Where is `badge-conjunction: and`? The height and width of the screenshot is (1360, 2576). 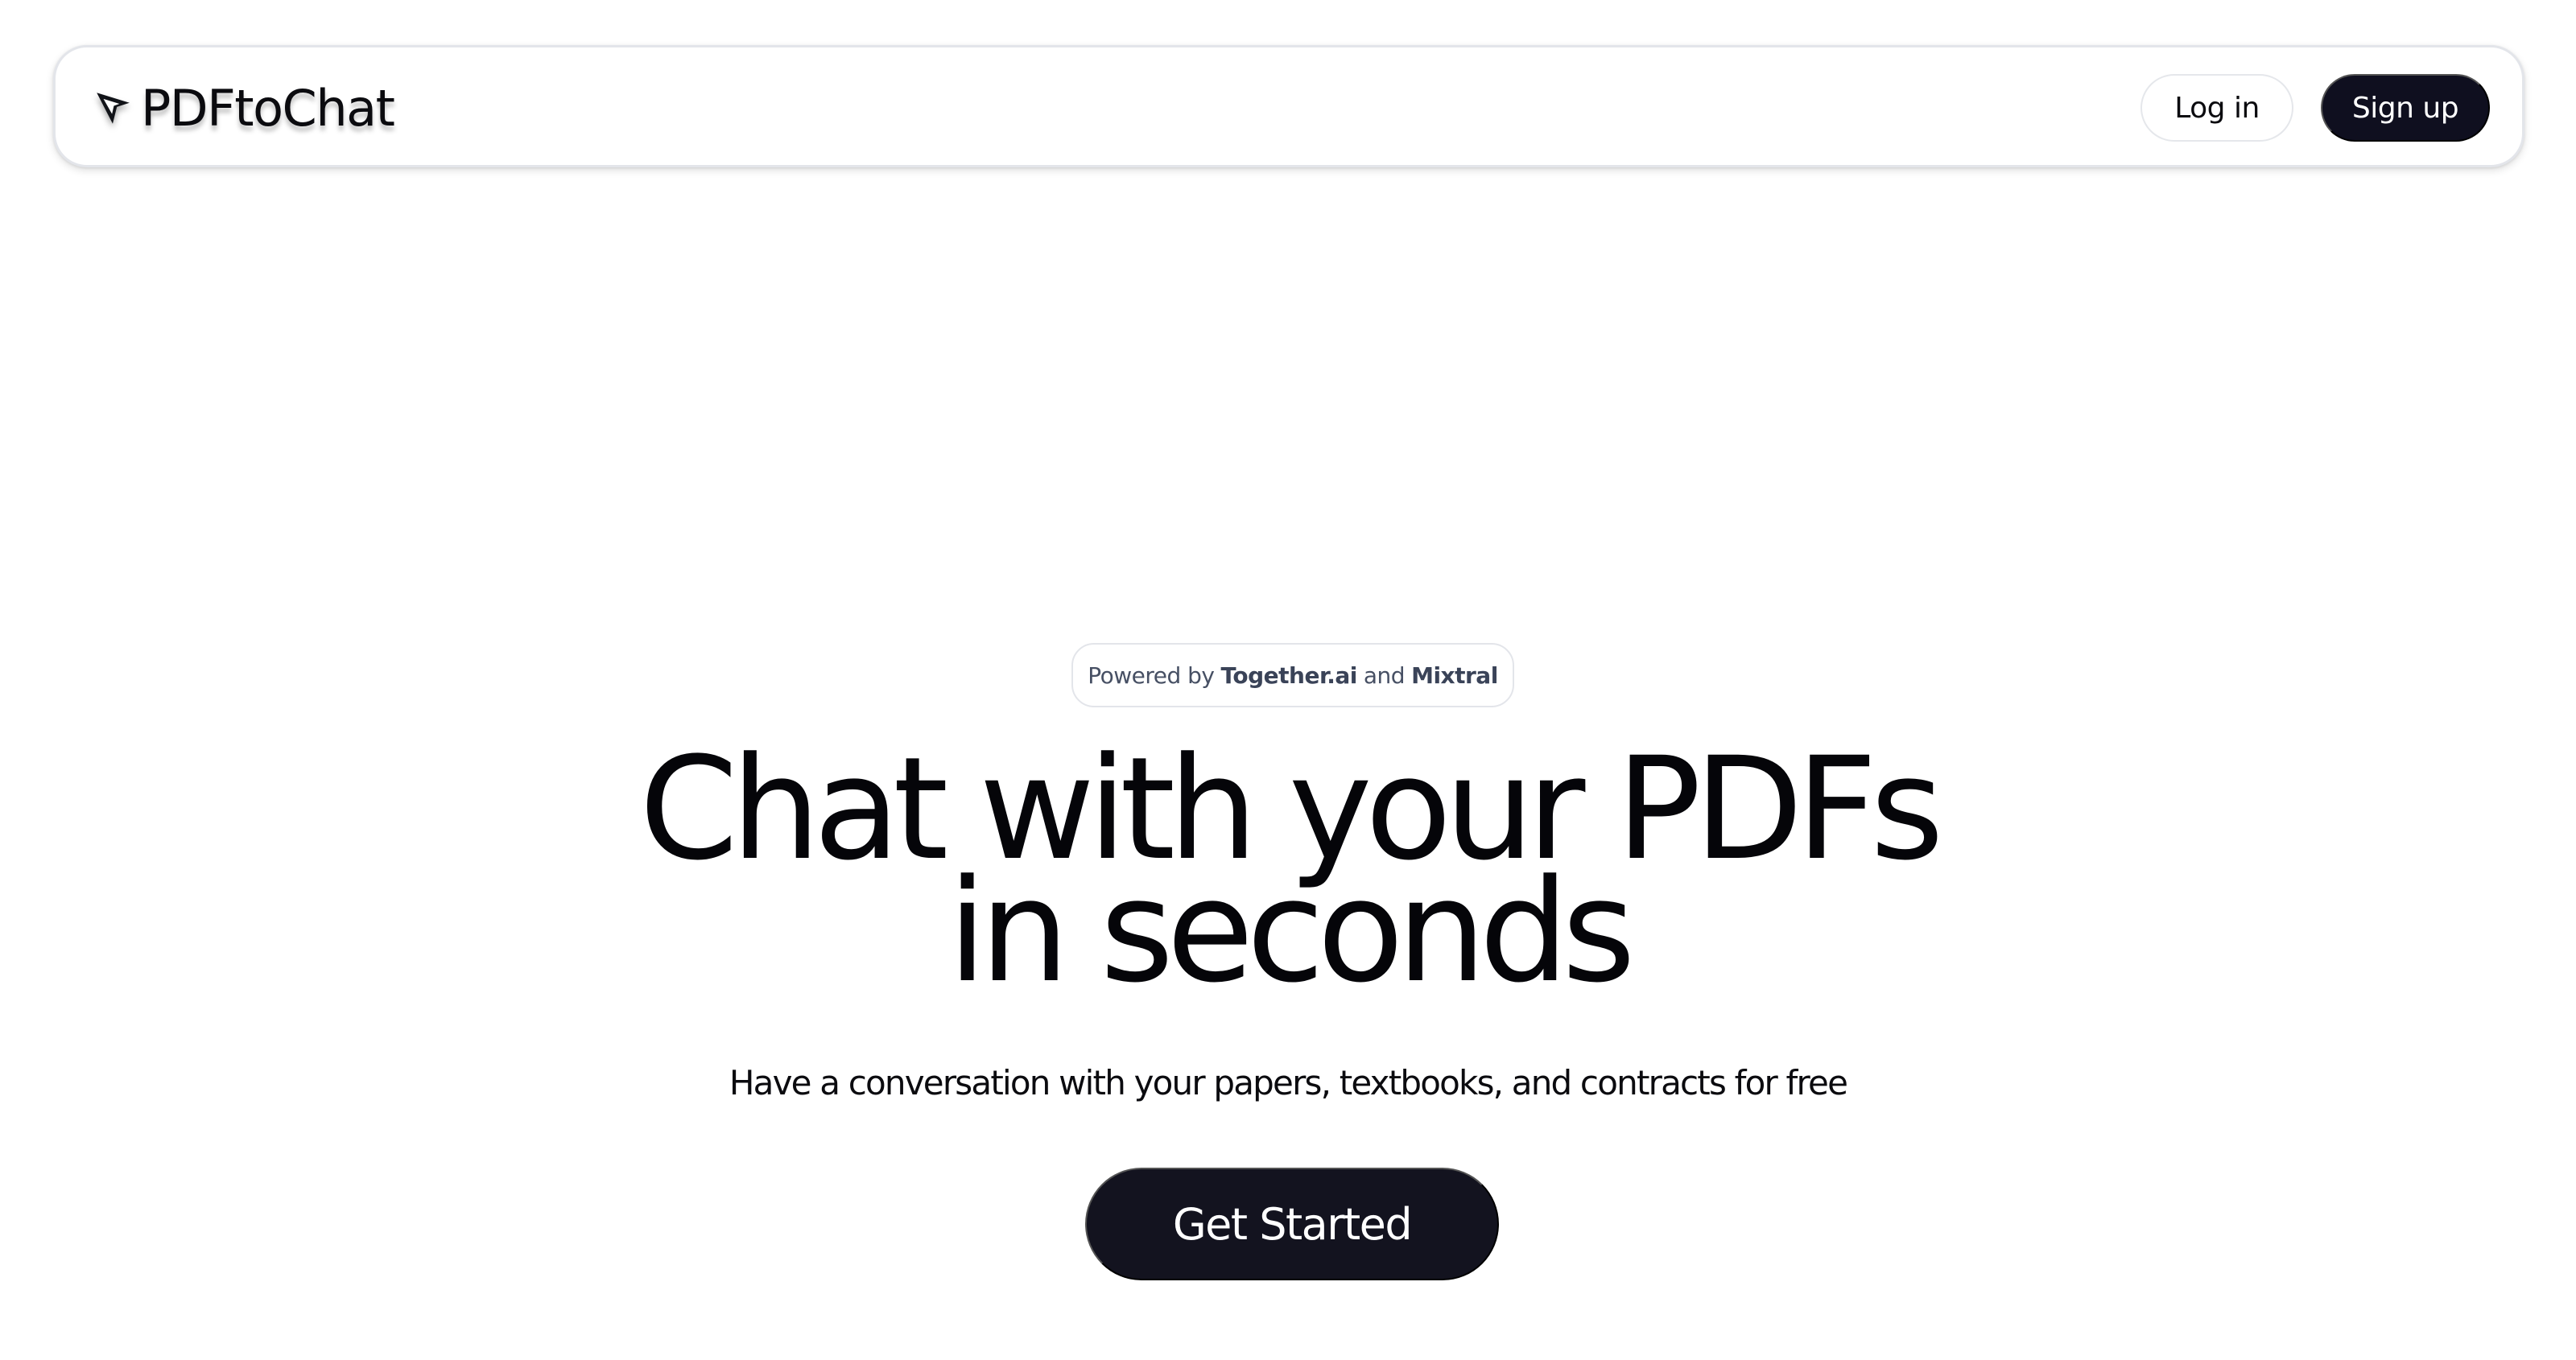
badge-conjunction: and is located at coordinates (1384, 675).